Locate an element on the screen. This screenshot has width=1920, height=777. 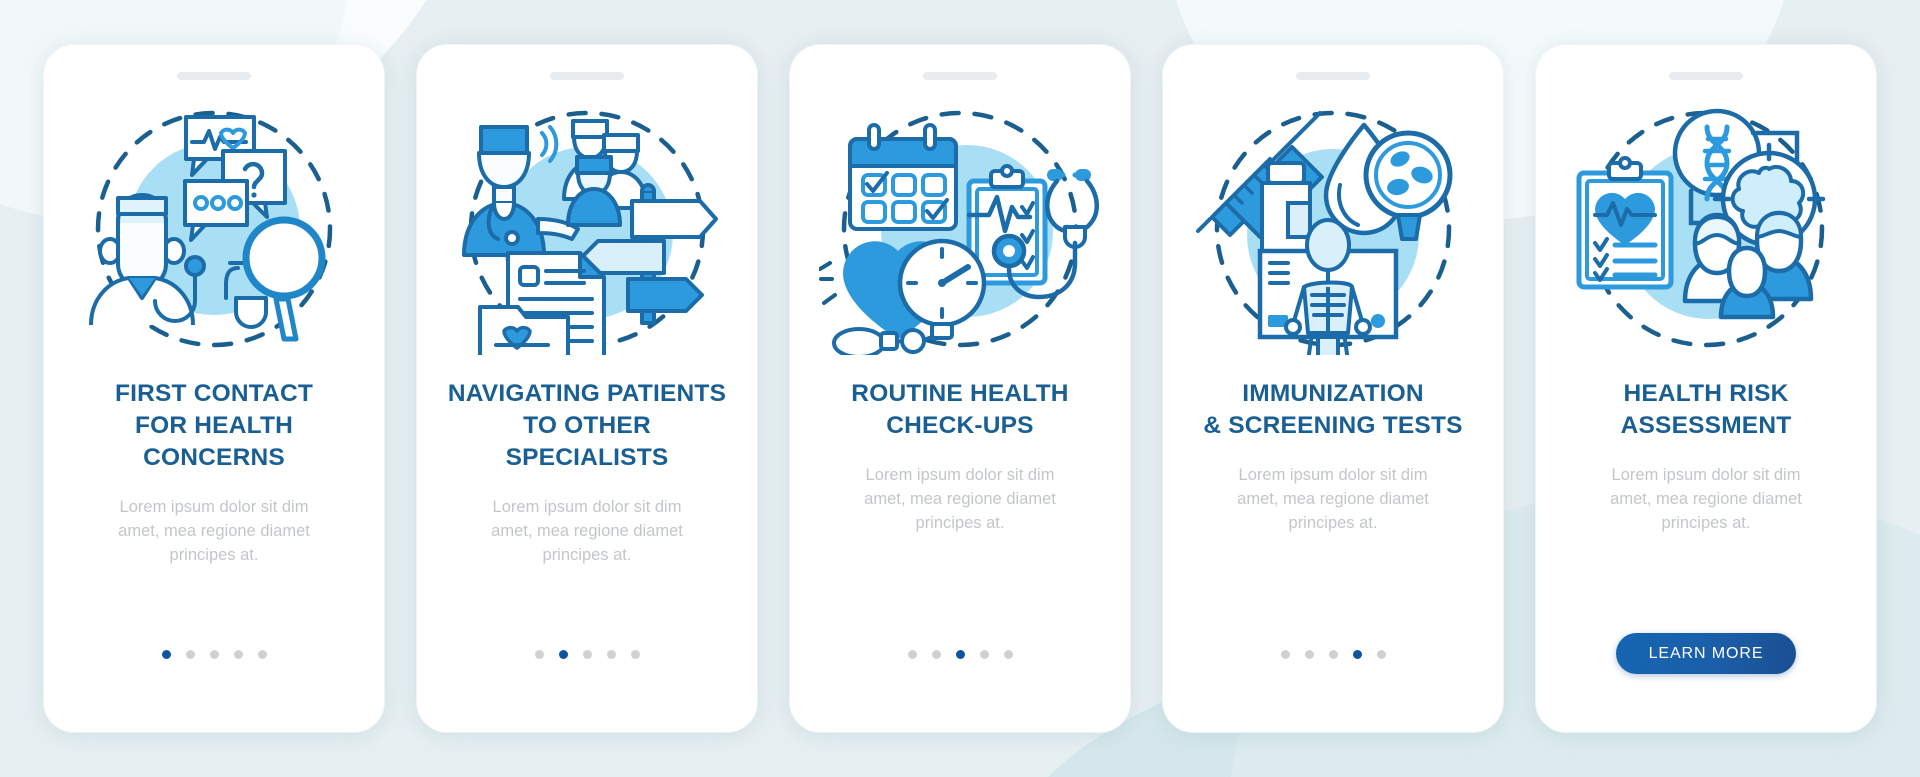
screen-title: IMMUNIZATION & SCREENING TESTS is located at coordinates (1333, 410).